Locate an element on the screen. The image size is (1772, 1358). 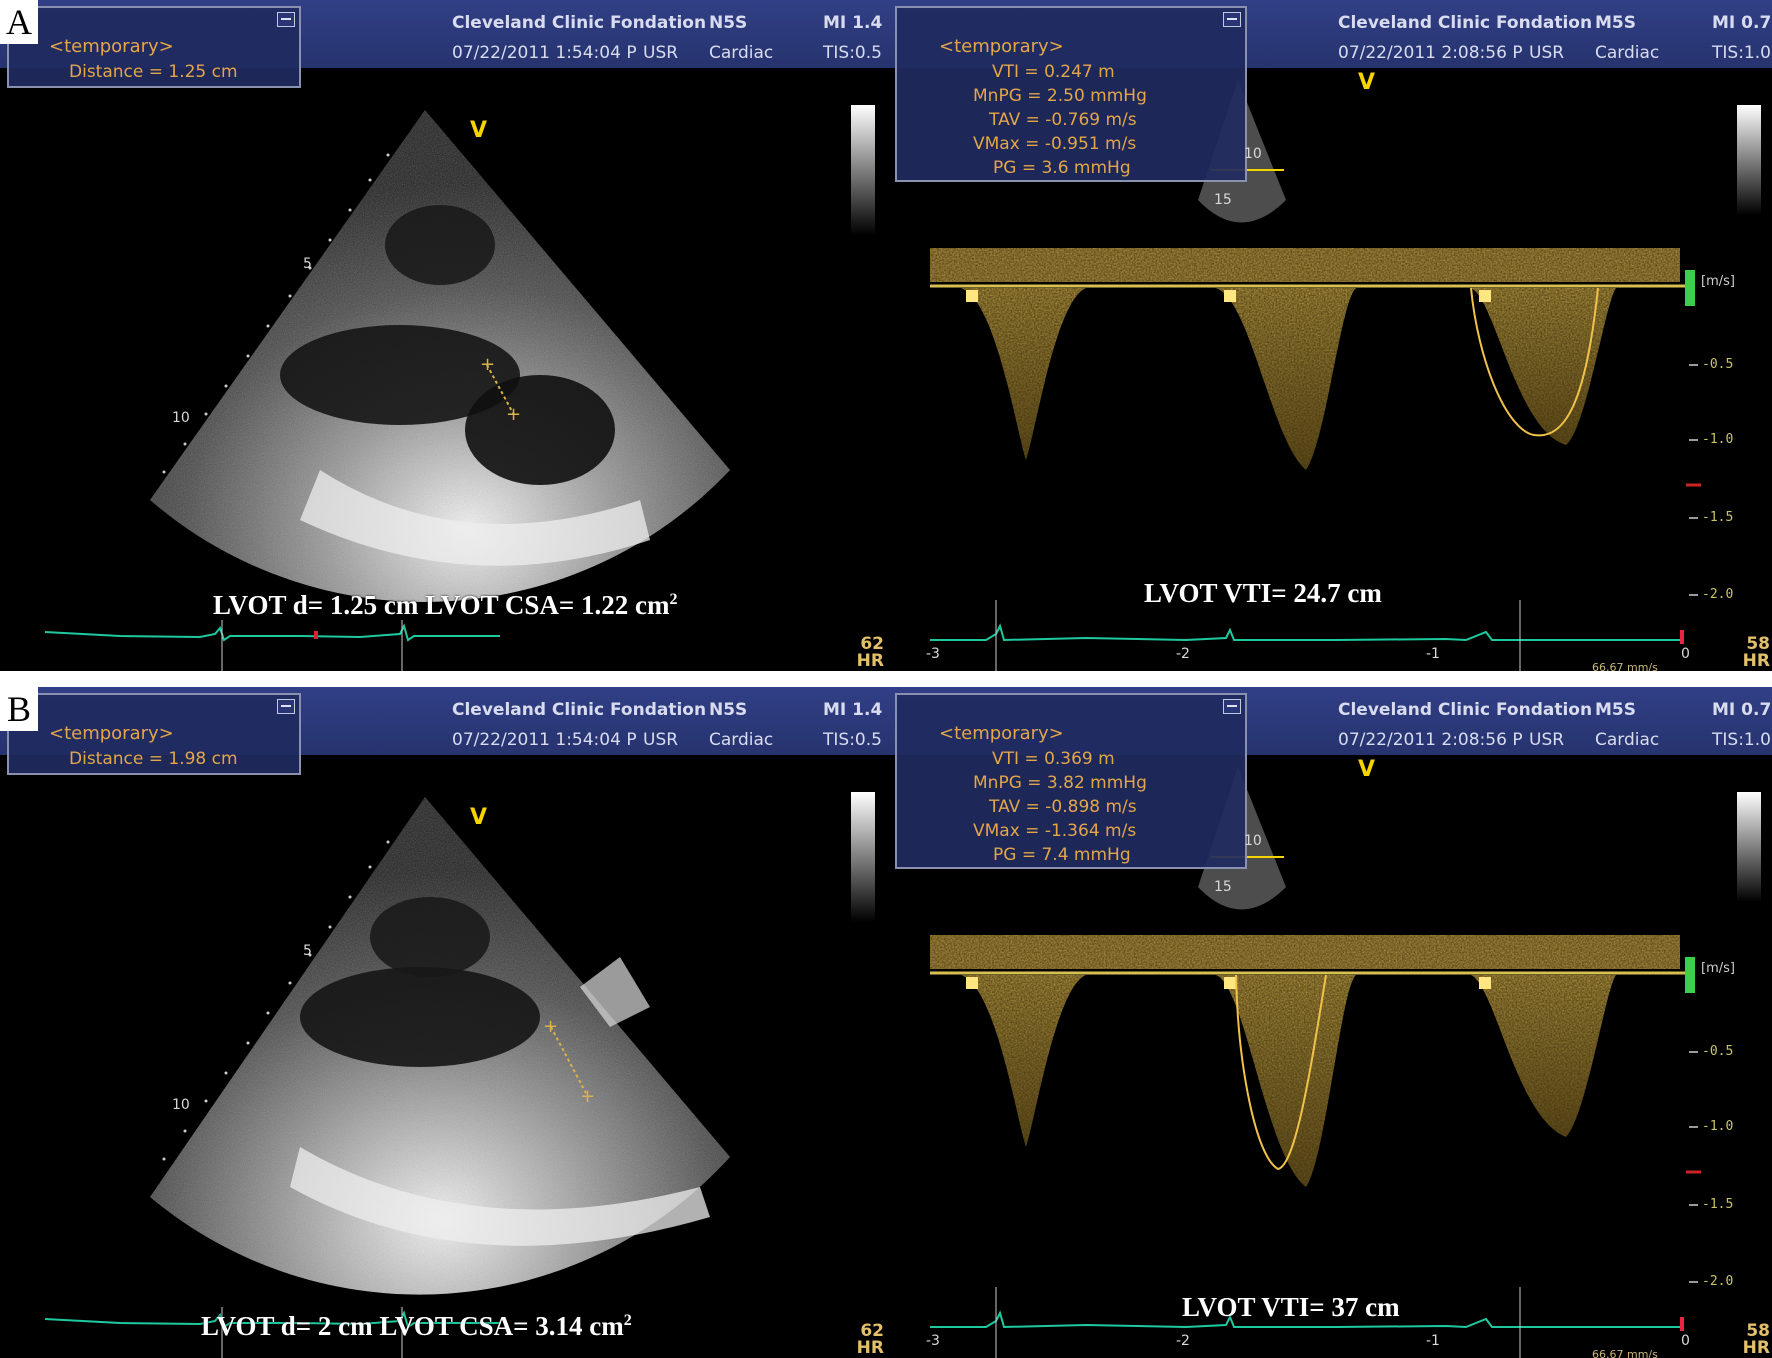
measurement-box: <temporary> Distance = 1.98 cm is located at coordinates (154, 734).